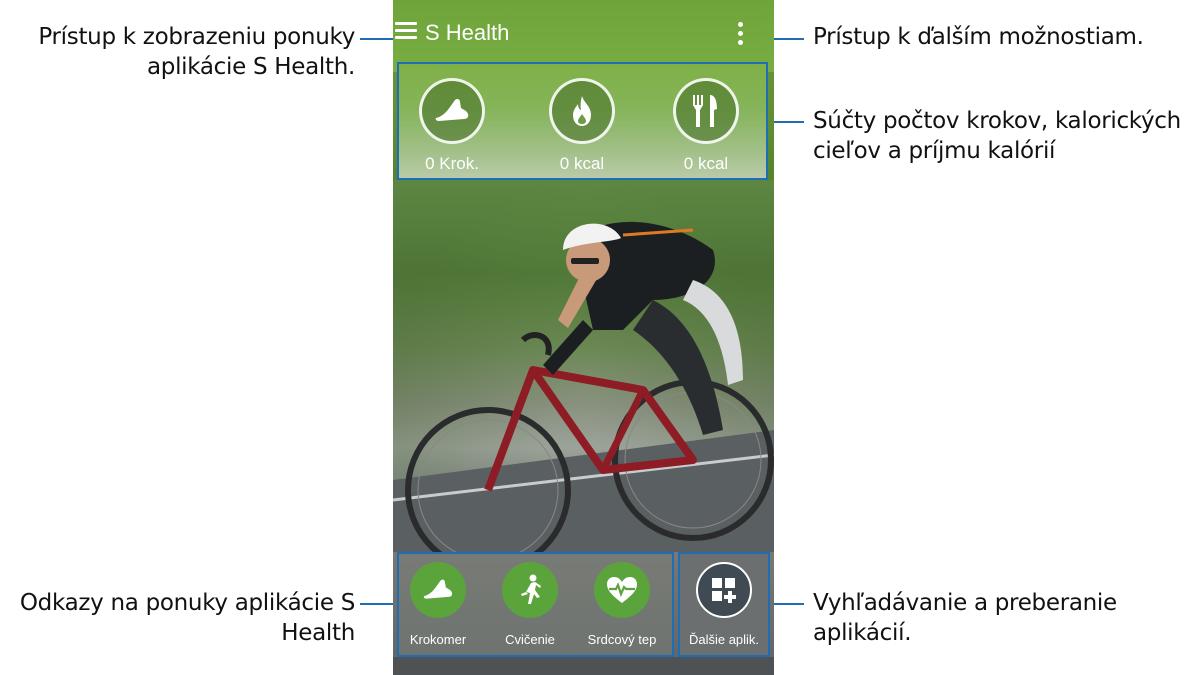 The image size is (1194, 675). I want to click on food-intake-stat: 0 kcal, so click(706, 126).